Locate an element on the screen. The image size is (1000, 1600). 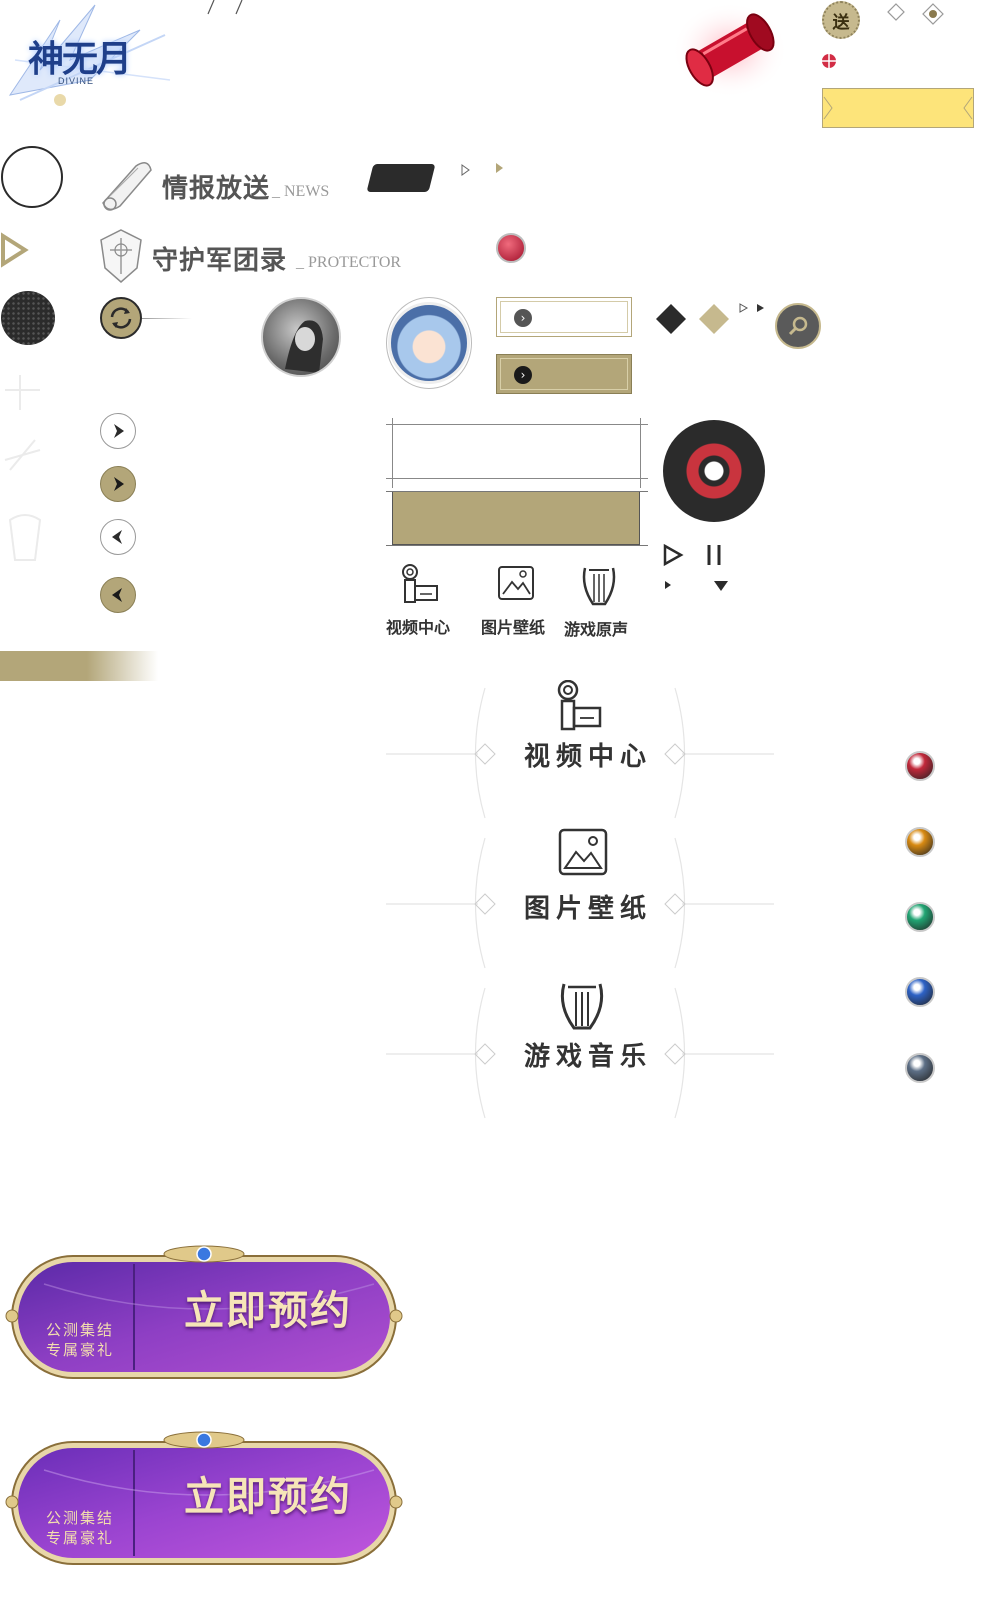
play-tiny-outline-icon is located at coordinates (744, 308).